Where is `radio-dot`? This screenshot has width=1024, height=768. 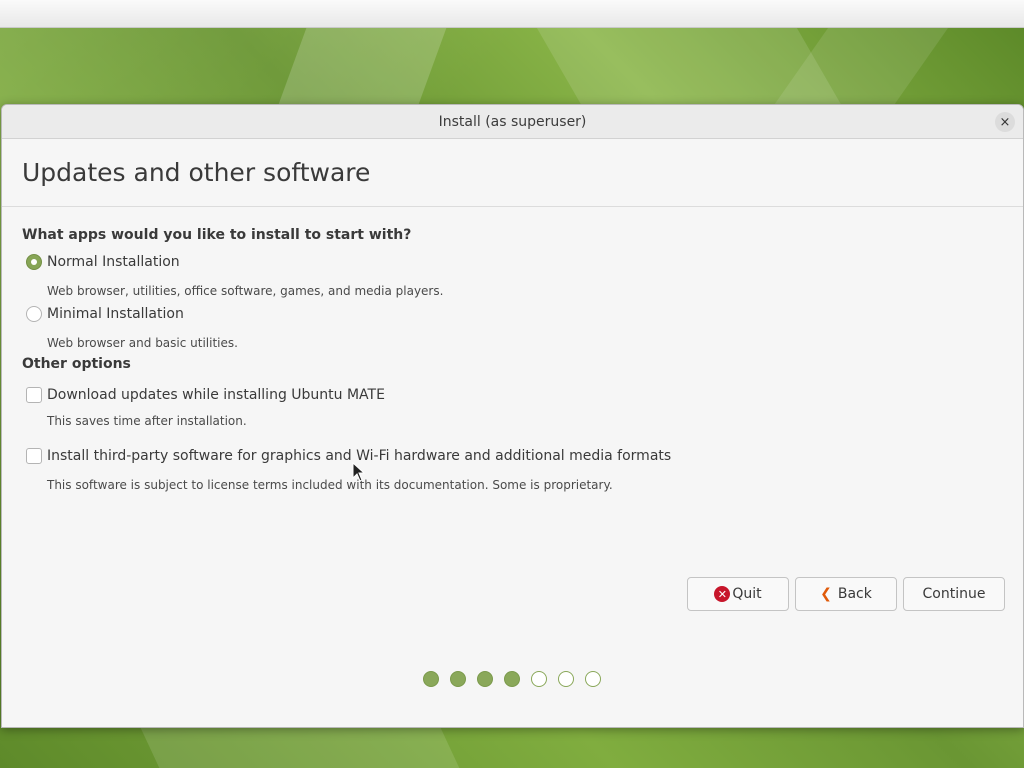 radio-dot is located at coordinates (34, 262).